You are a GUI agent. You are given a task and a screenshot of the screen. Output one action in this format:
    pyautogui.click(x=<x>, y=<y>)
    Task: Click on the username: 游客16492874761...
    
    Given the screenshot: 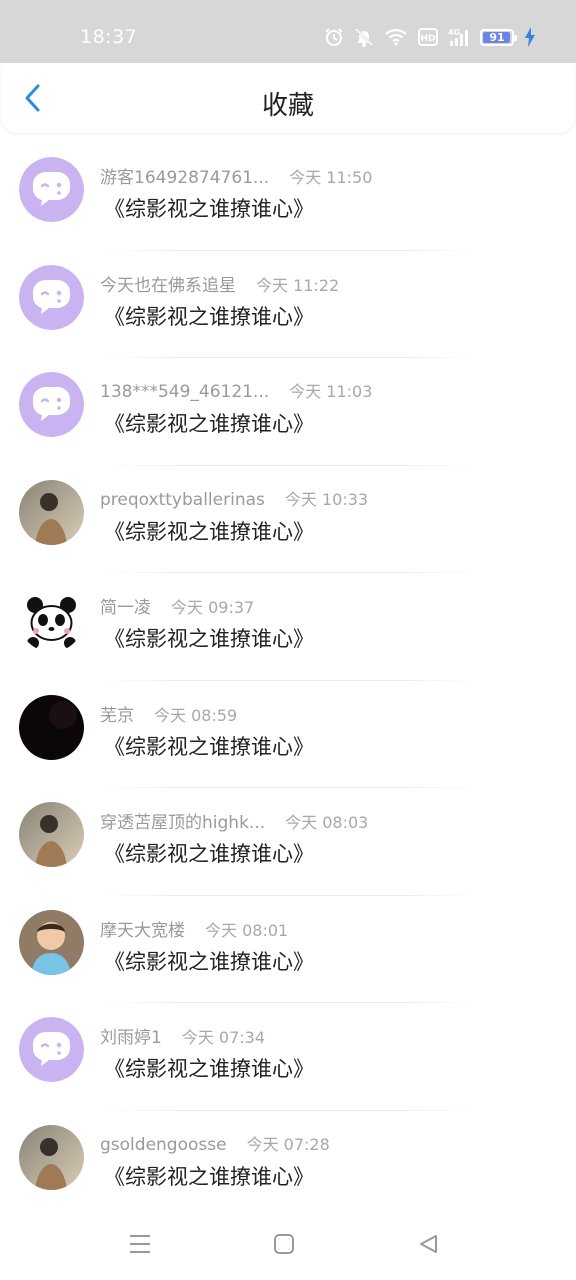 What is the action you would take?
    pyautogui.click(x=185, y=178)
    